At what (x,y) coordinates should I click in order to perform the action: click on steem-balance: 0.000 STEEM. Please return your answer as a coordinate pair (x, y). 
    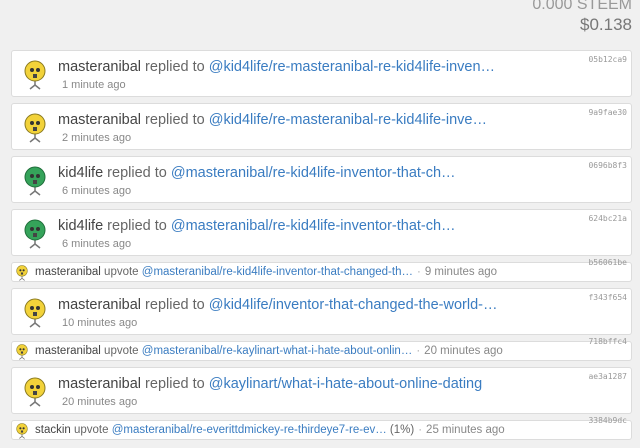
    Looking at the image, I should click on (582, 6).